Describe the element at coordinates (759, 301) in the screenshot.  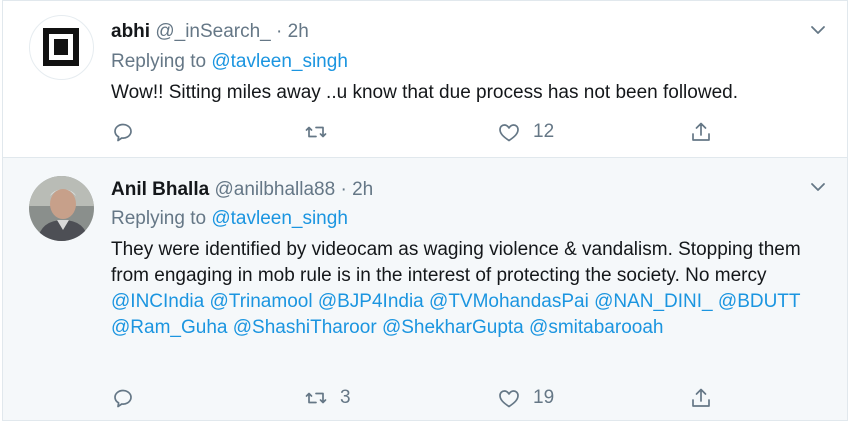
I see `mention-link: @BDUTT` at that location.